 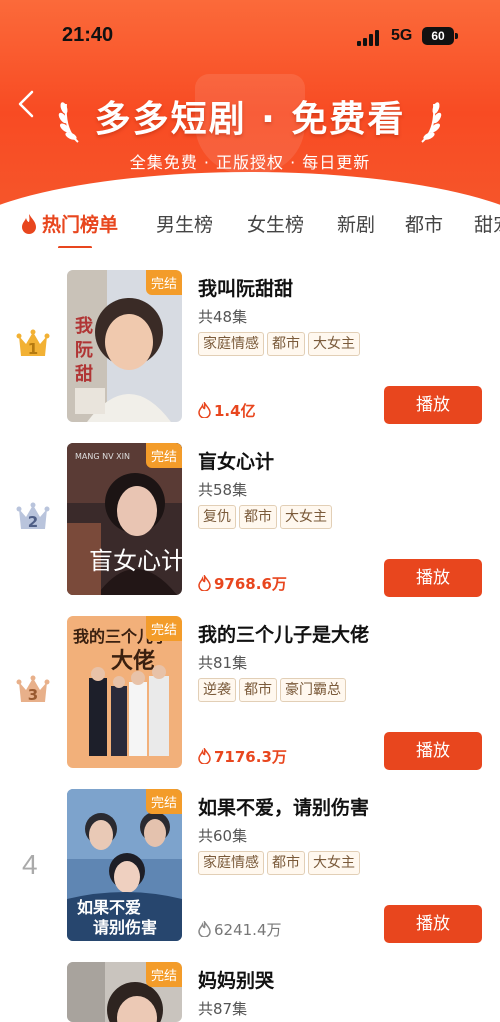 I want to click on drama-title: 如果不爱，请别伤害, so click(x=283, y=806).